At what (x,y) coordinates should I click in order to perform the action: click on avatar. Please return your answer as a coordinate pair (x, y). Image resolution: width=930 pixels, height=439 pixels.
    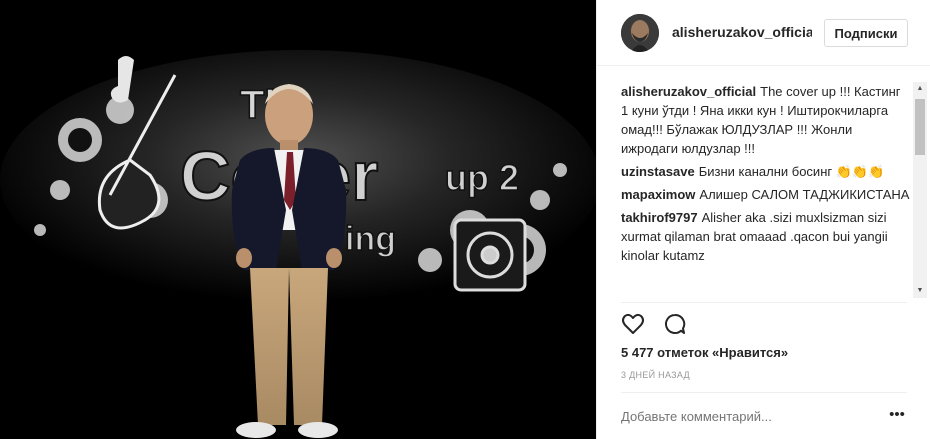
    Looking at the image, I should click on (640, 33).